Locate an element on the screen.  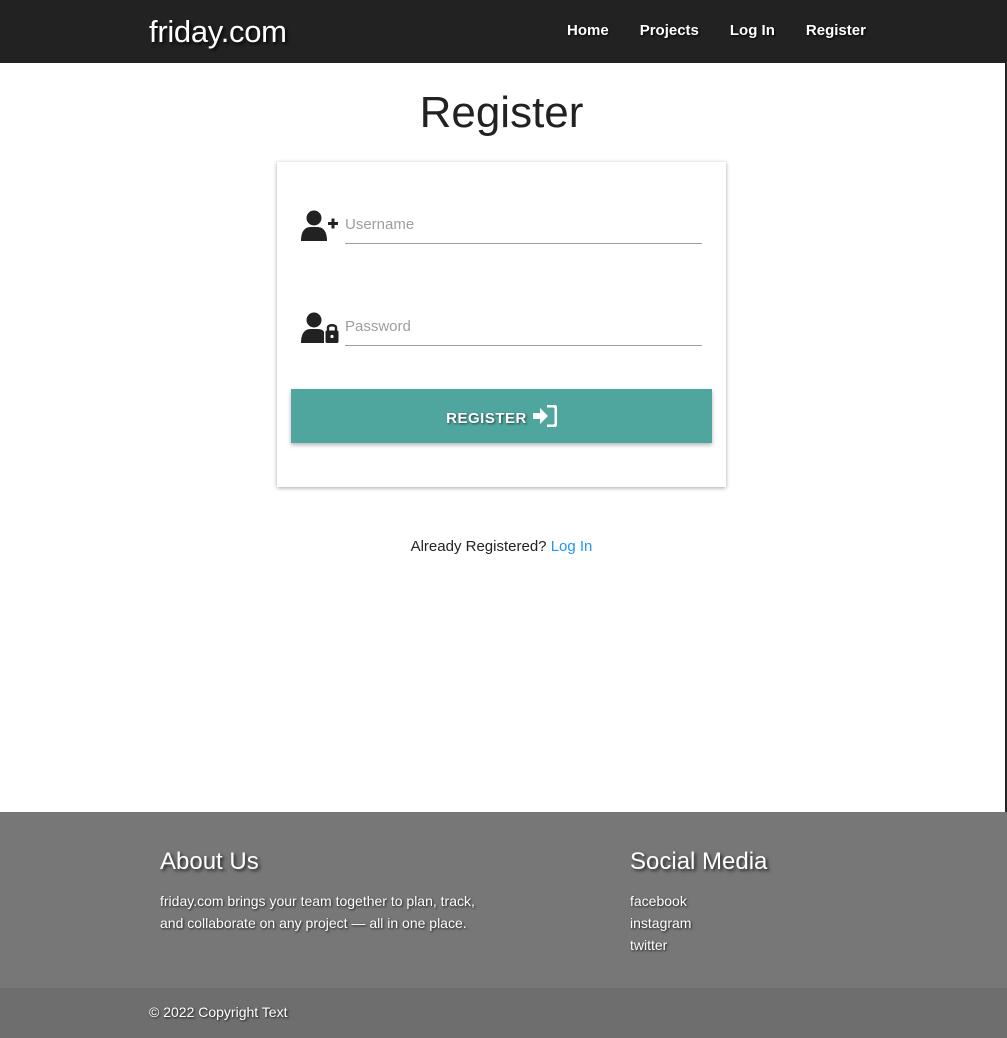
brand-logo-link: friday.com is located at coordinates (218, 32).